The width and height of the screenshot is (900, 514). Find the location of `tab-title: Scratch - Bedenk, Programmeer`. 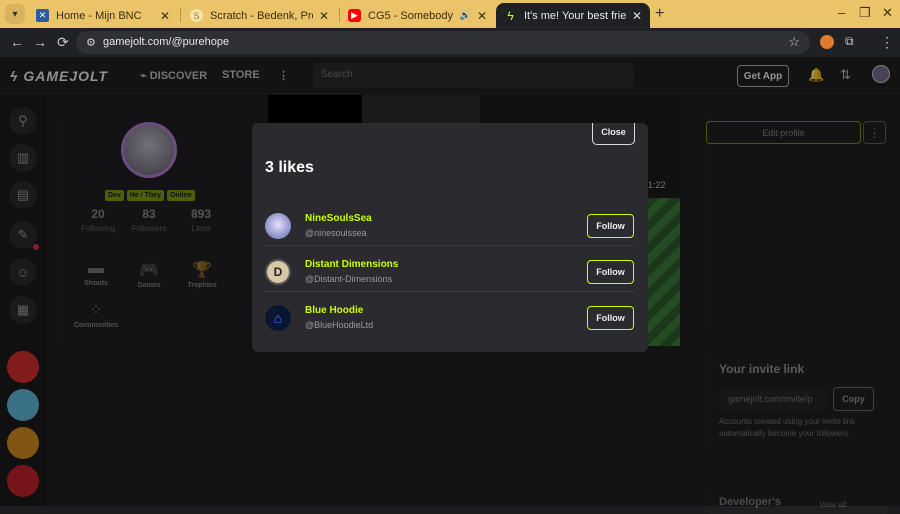

tab-title: Scratch - Bedenk, Programmeer is located at coordinates (261, 15).